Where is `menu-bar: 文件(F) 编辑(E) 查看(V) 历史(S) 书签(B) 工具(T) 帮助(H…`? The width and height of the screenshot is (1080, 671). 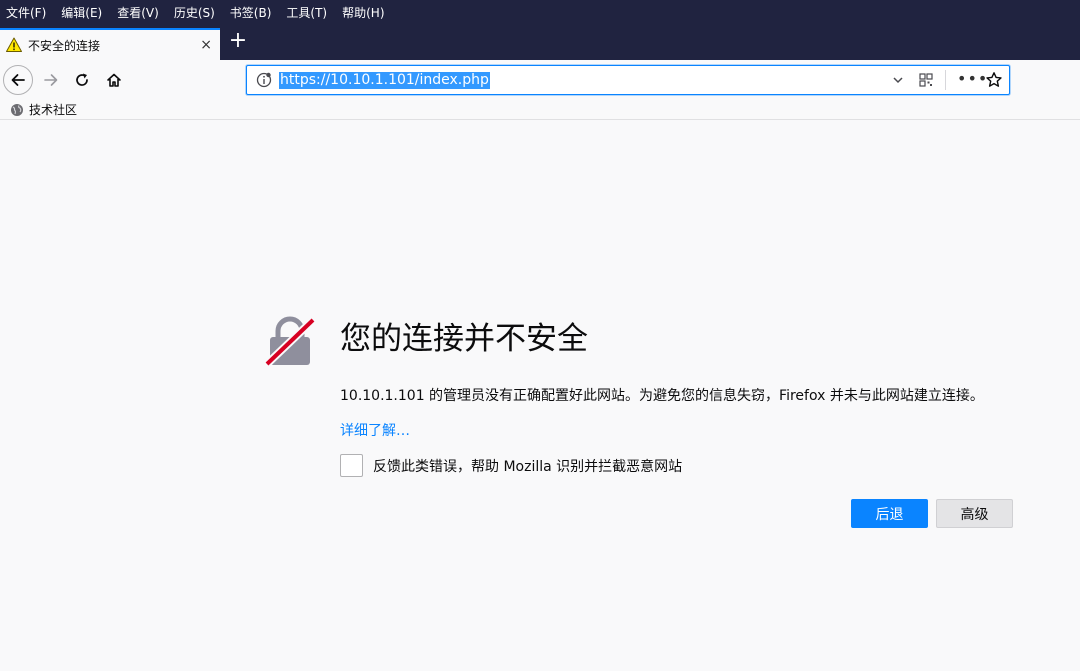 menu-bar: 文件(F) 编辑(E) 查看(V) 历史(S) 书签(B) 工具(T) 帮助(H… is located at coordinates (540, 12).